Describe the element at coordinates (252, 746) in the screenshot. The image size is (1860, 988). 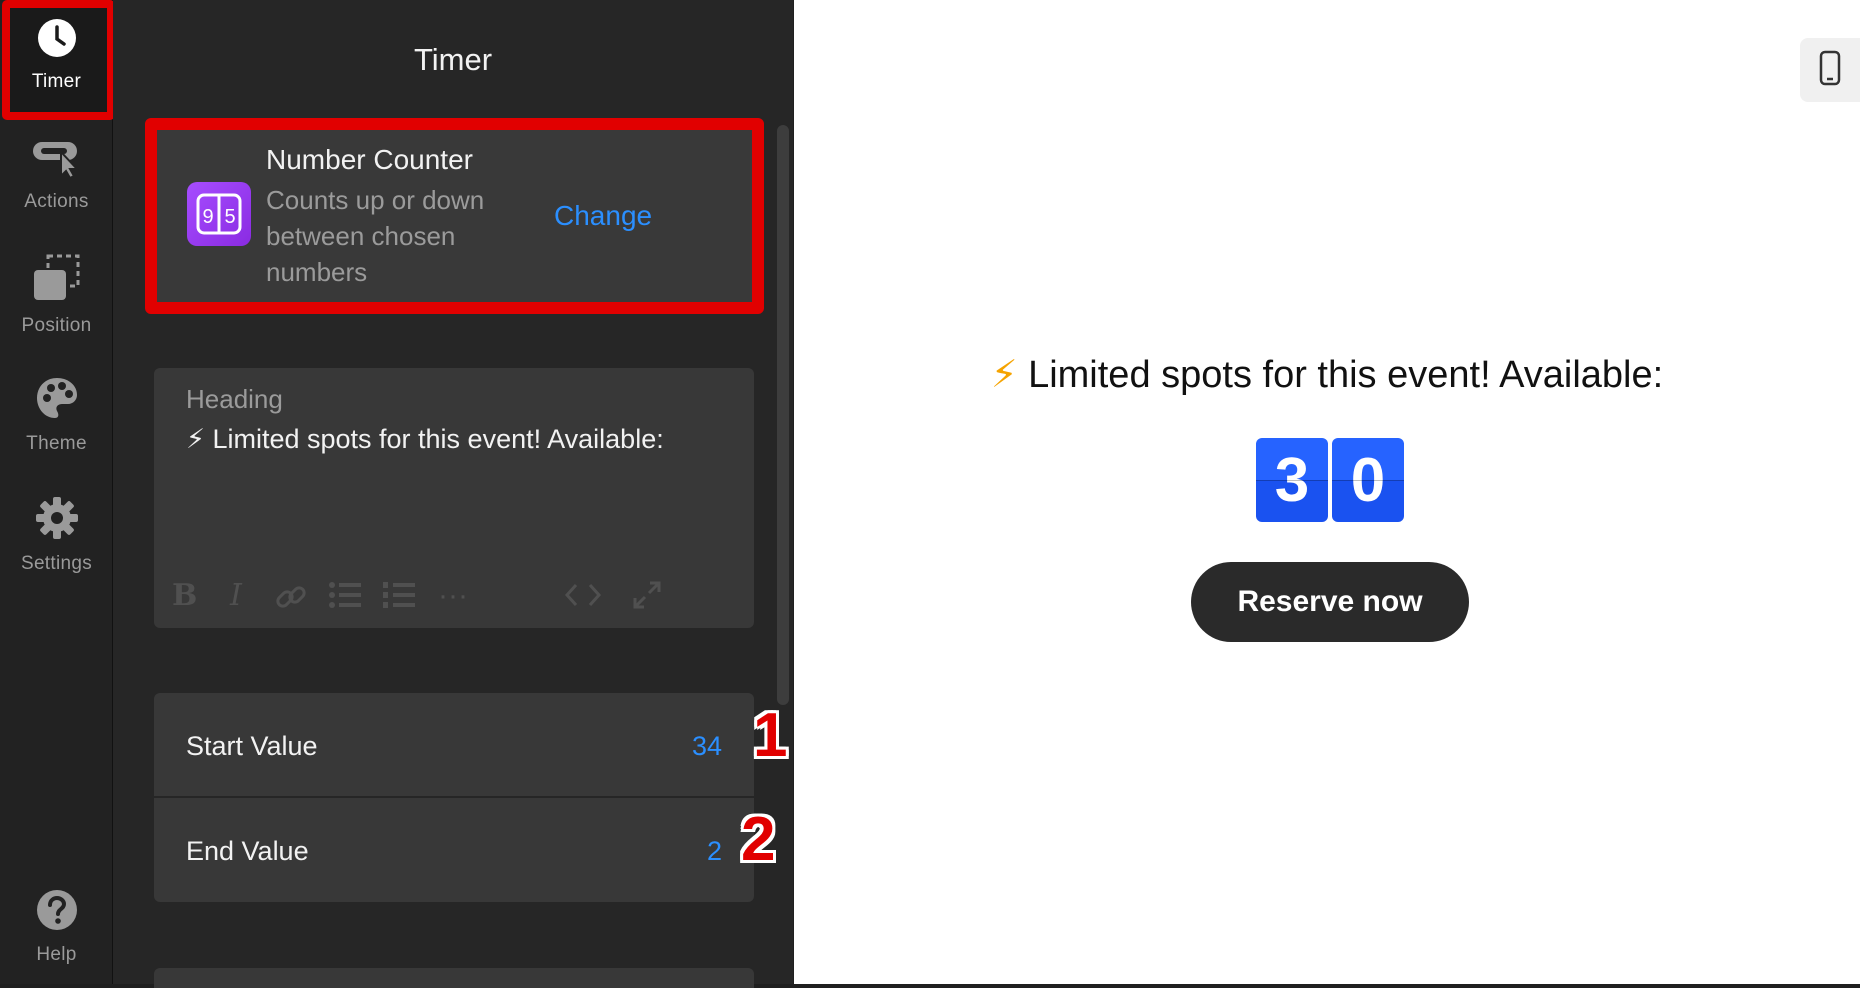
I see `start-value-label: Start Value` at that location.